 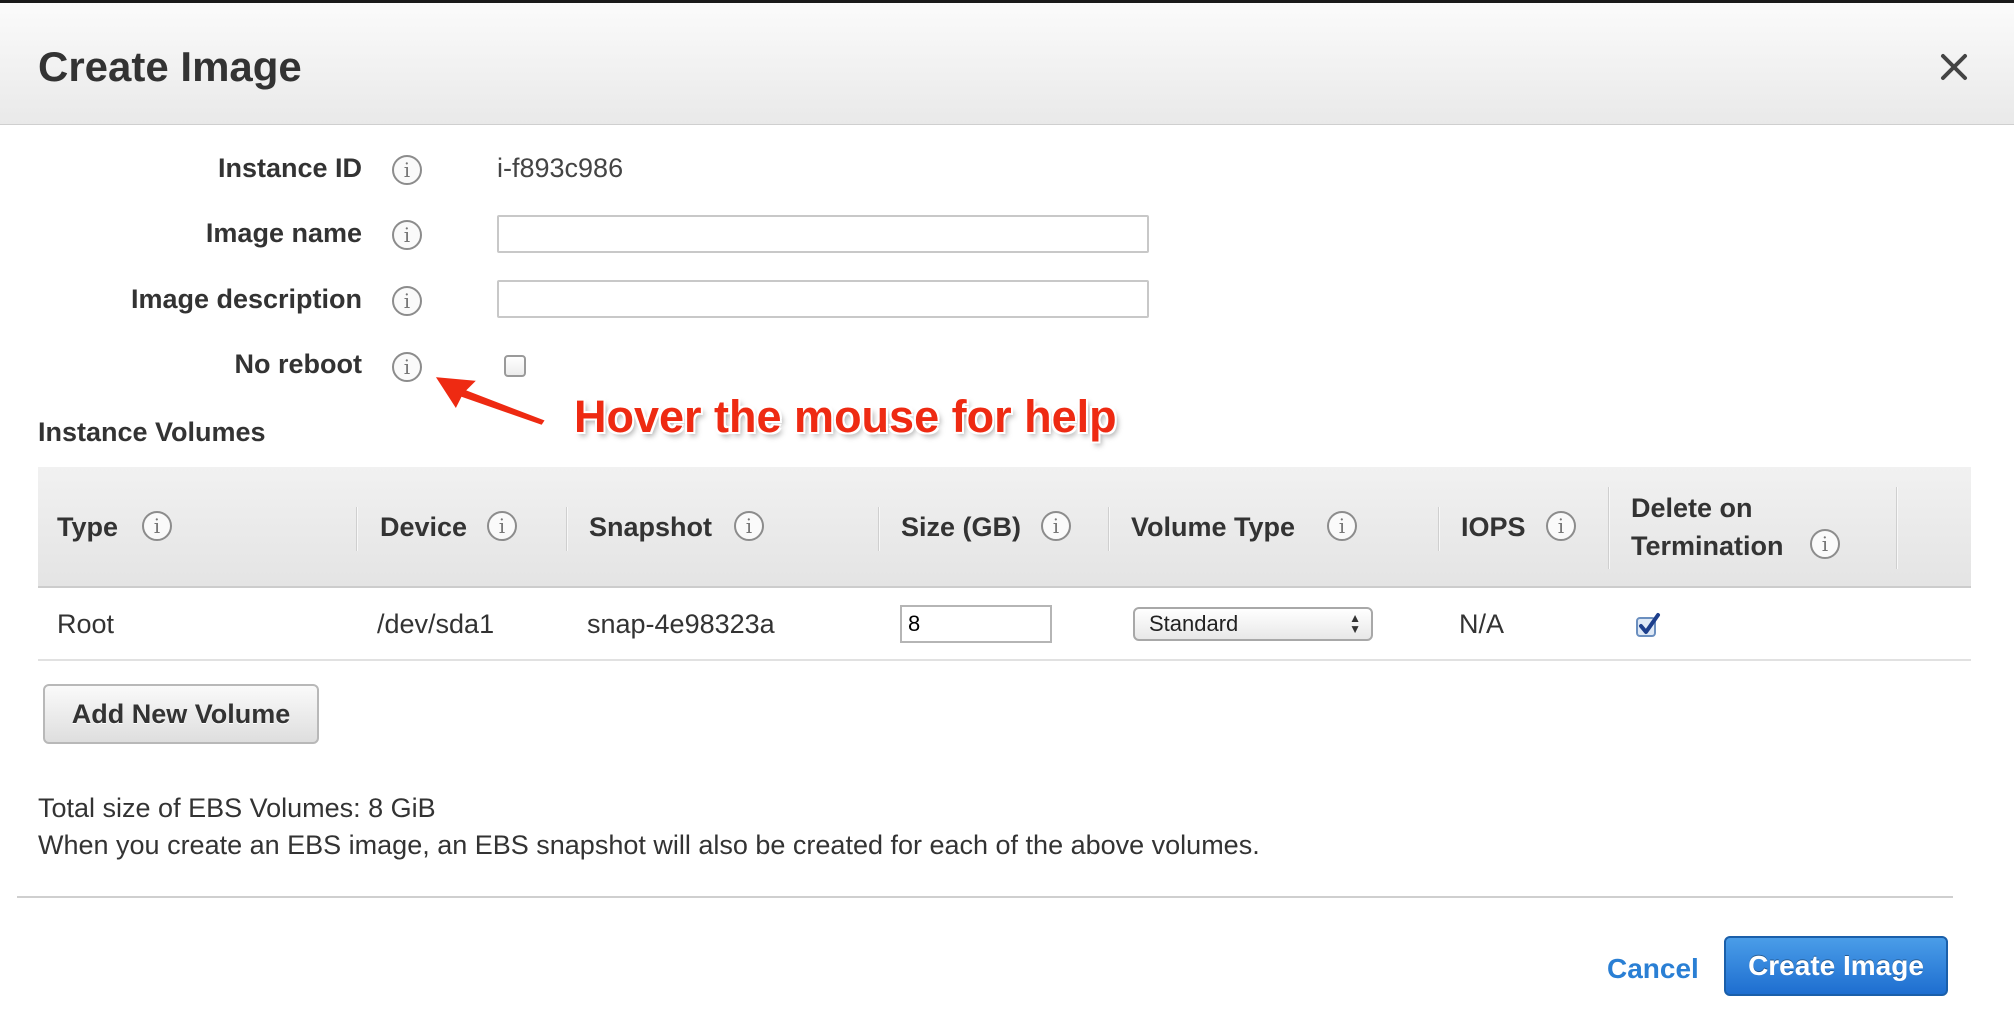 I want to click on select-arrows-icon: ▲ ▼, so click(x=1355, y=623).